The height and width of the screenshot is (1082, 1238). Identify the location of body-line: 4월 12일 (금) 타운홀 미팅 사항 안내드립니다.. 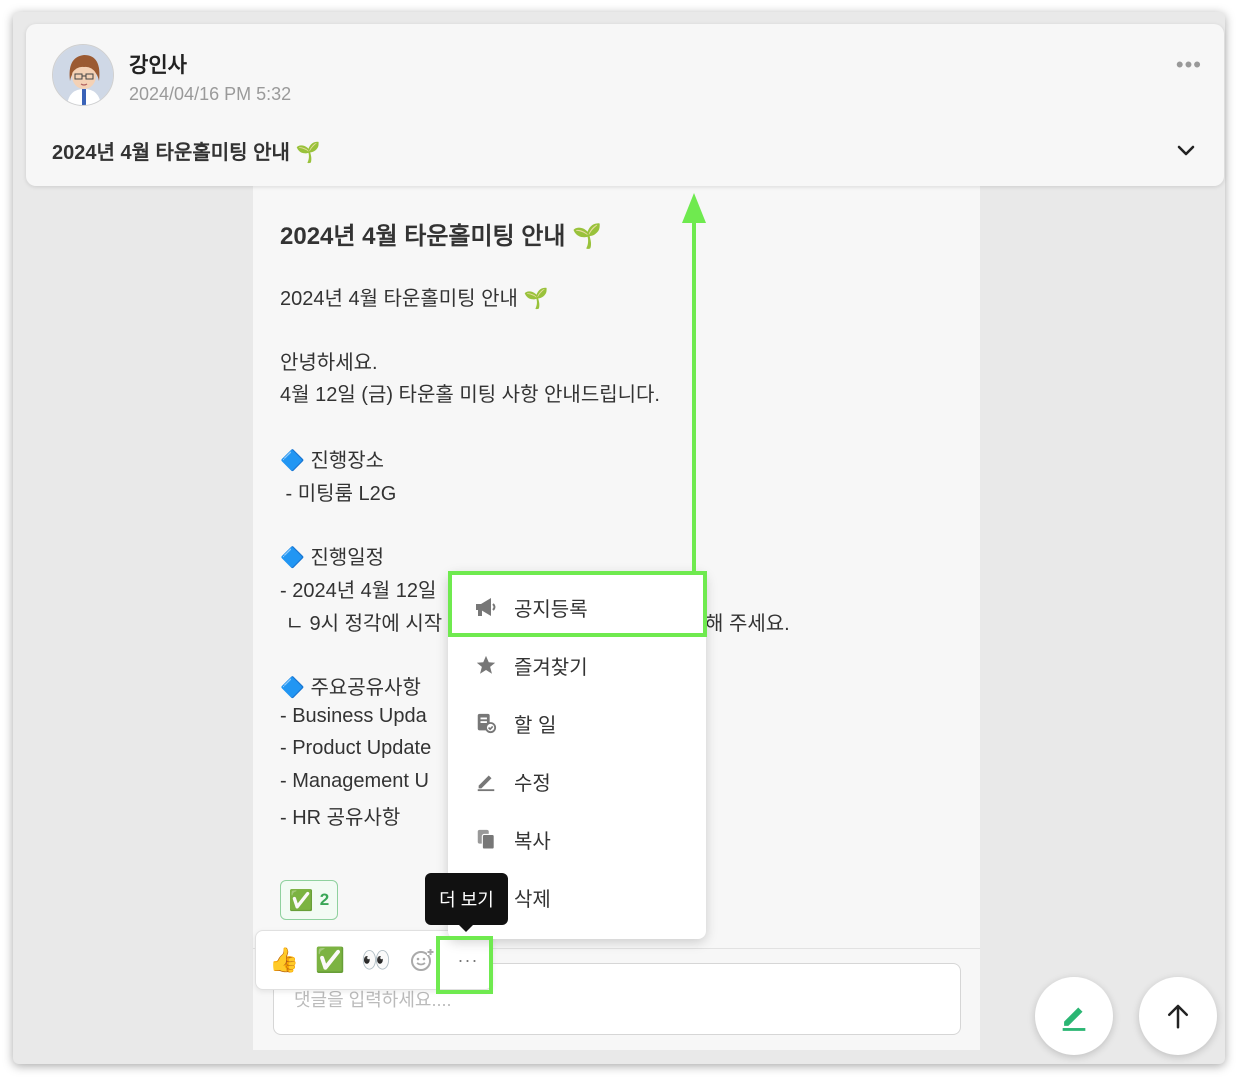
(470, 395).